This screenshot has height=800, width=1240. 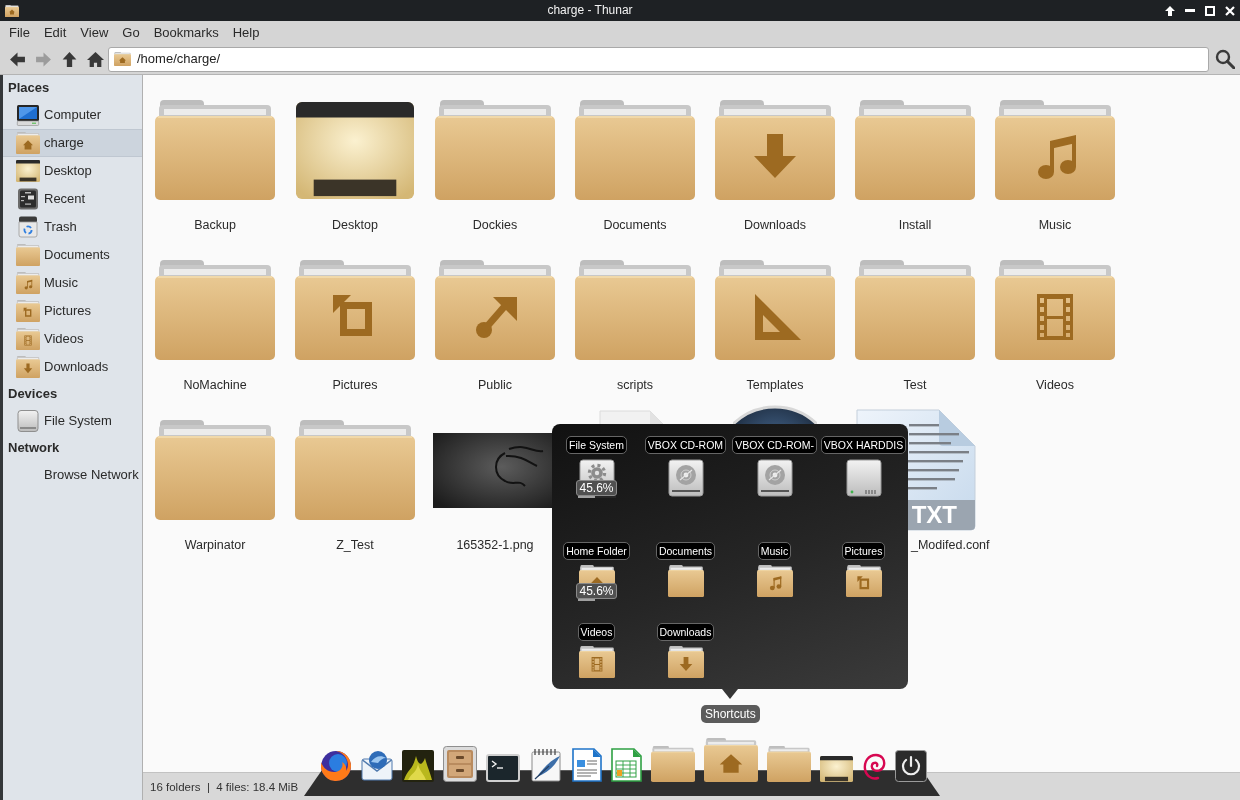 I want to click on close-icon, so click(x=1230, y=10).